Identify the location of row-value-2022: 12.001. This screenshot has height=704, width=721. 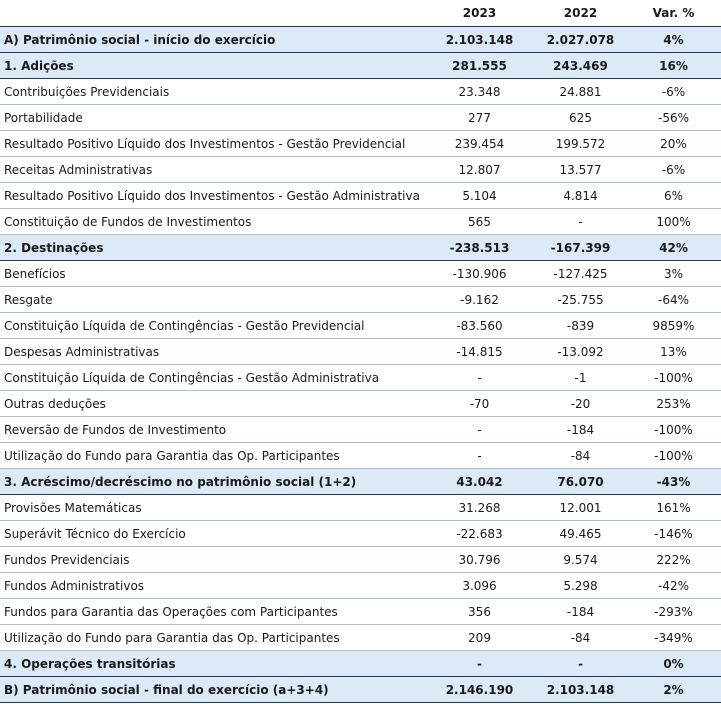
(580, 507).